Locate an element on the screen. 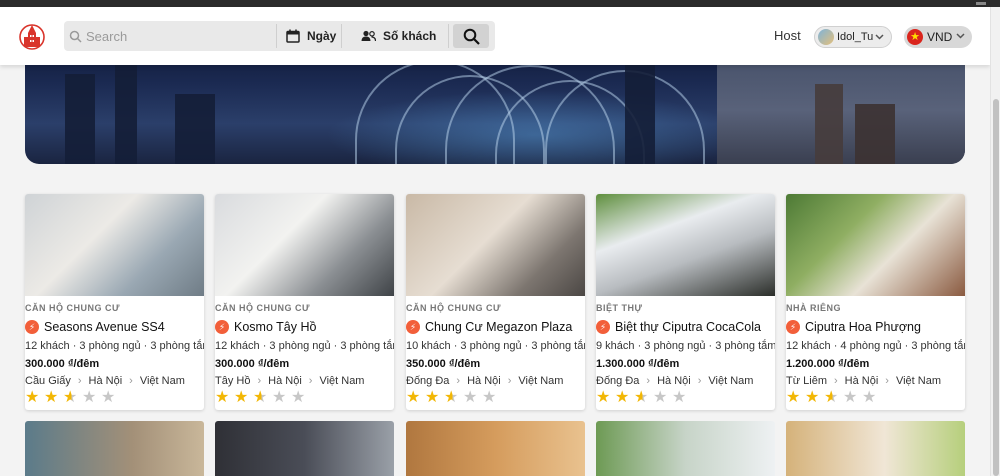 This screenshot has height=476, width=1000. listing-title-row: ⚡ Kosmo Tây Hồ is located at coordinates (265, 327).